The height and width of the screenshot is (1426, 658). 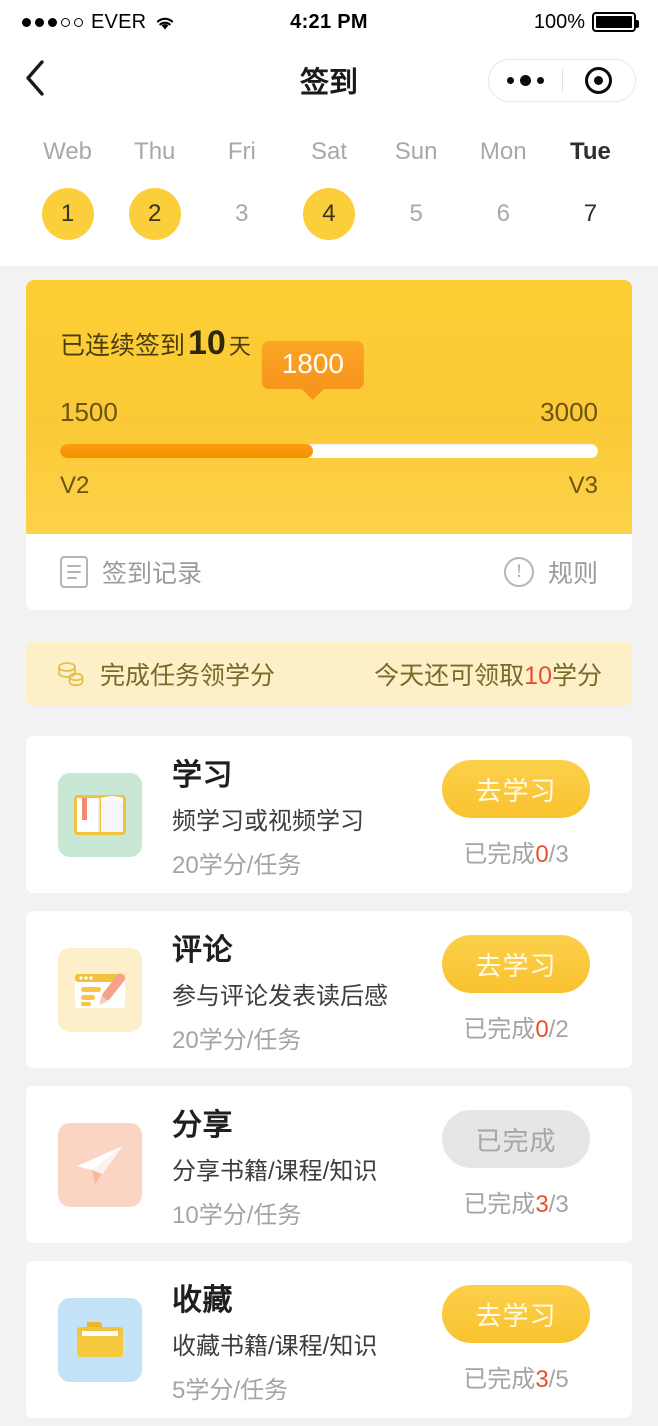 I want to click on level-to-label: V3, so click(x=583, y=485).